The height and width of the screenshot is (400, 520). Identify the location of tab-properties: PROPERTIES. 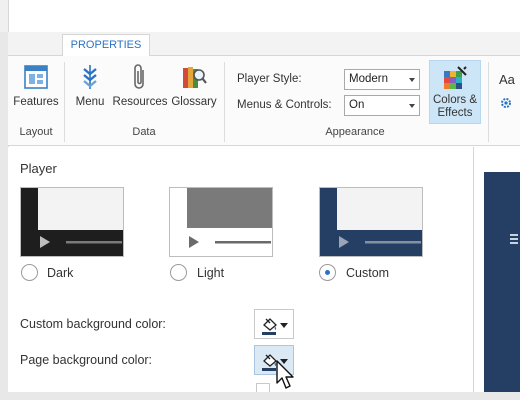
(106, 45).